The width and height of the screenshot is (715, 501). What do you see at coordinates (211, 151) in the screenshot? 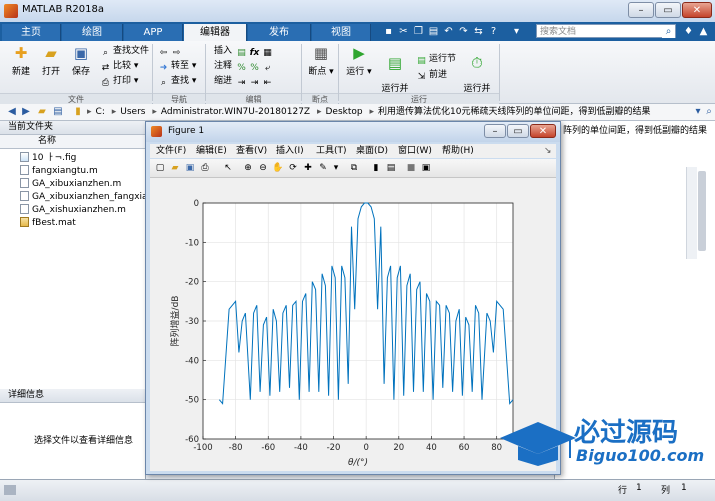
I see `menu-edit: 编辑(E)` at bounding box center [211, 151].